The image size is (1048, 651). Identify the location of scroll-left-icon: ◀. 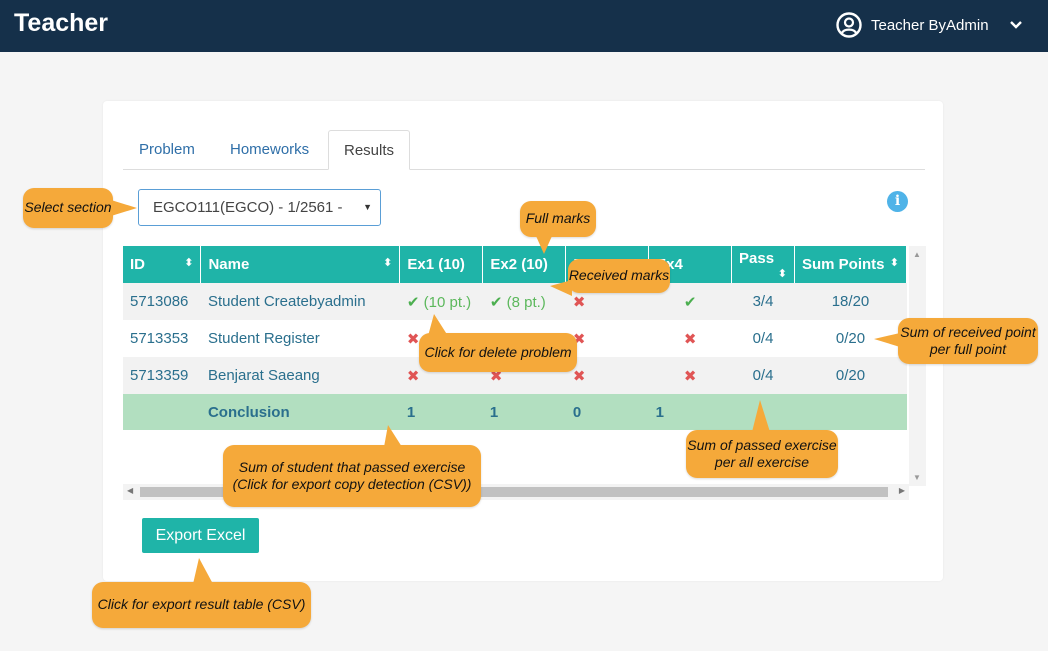
(130, 490).